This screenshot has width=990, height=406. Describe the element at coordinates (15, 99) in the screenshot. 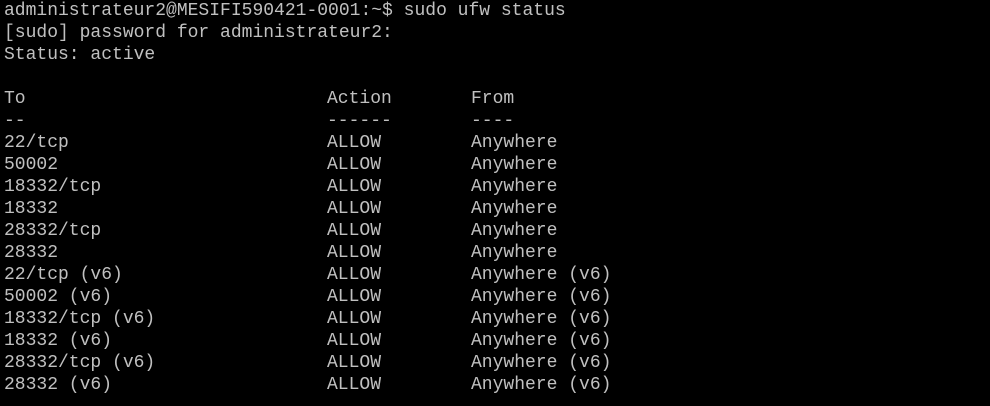

I see `header-to: To` at that location.